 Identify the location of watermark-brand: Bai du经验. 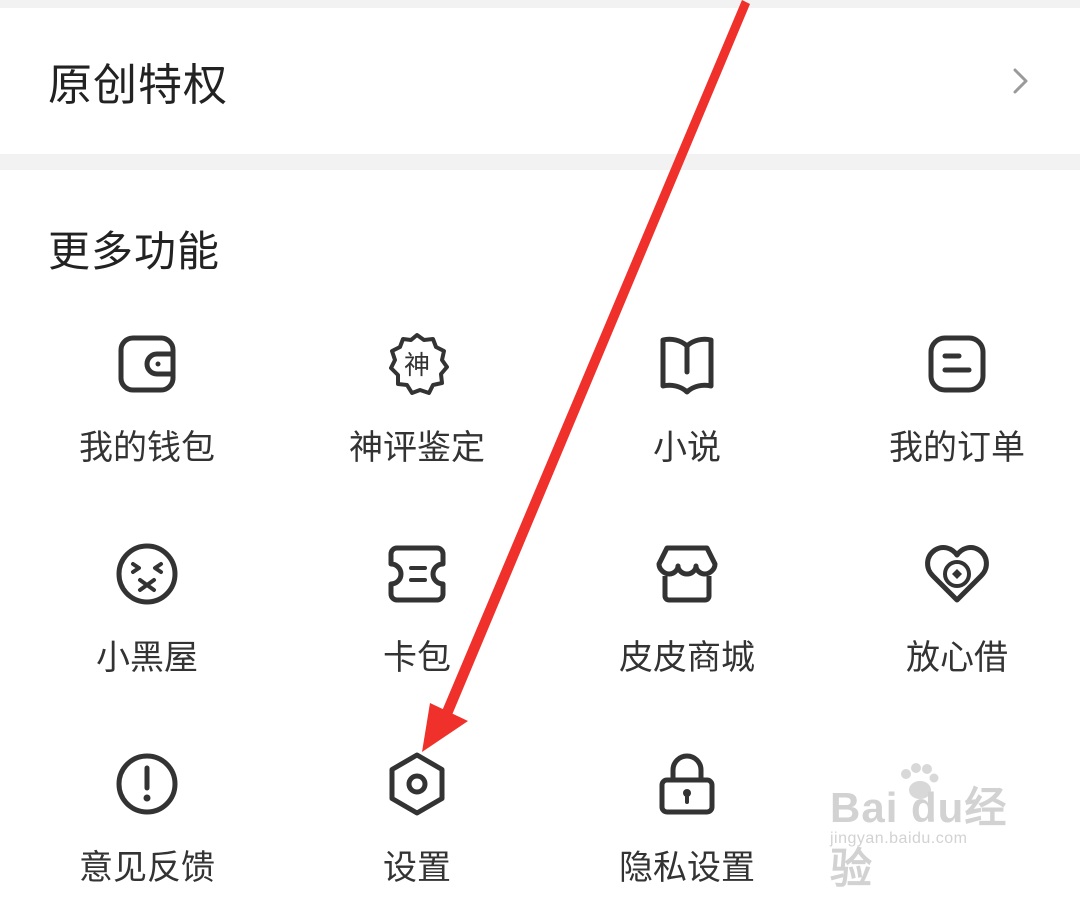
(919, 838).